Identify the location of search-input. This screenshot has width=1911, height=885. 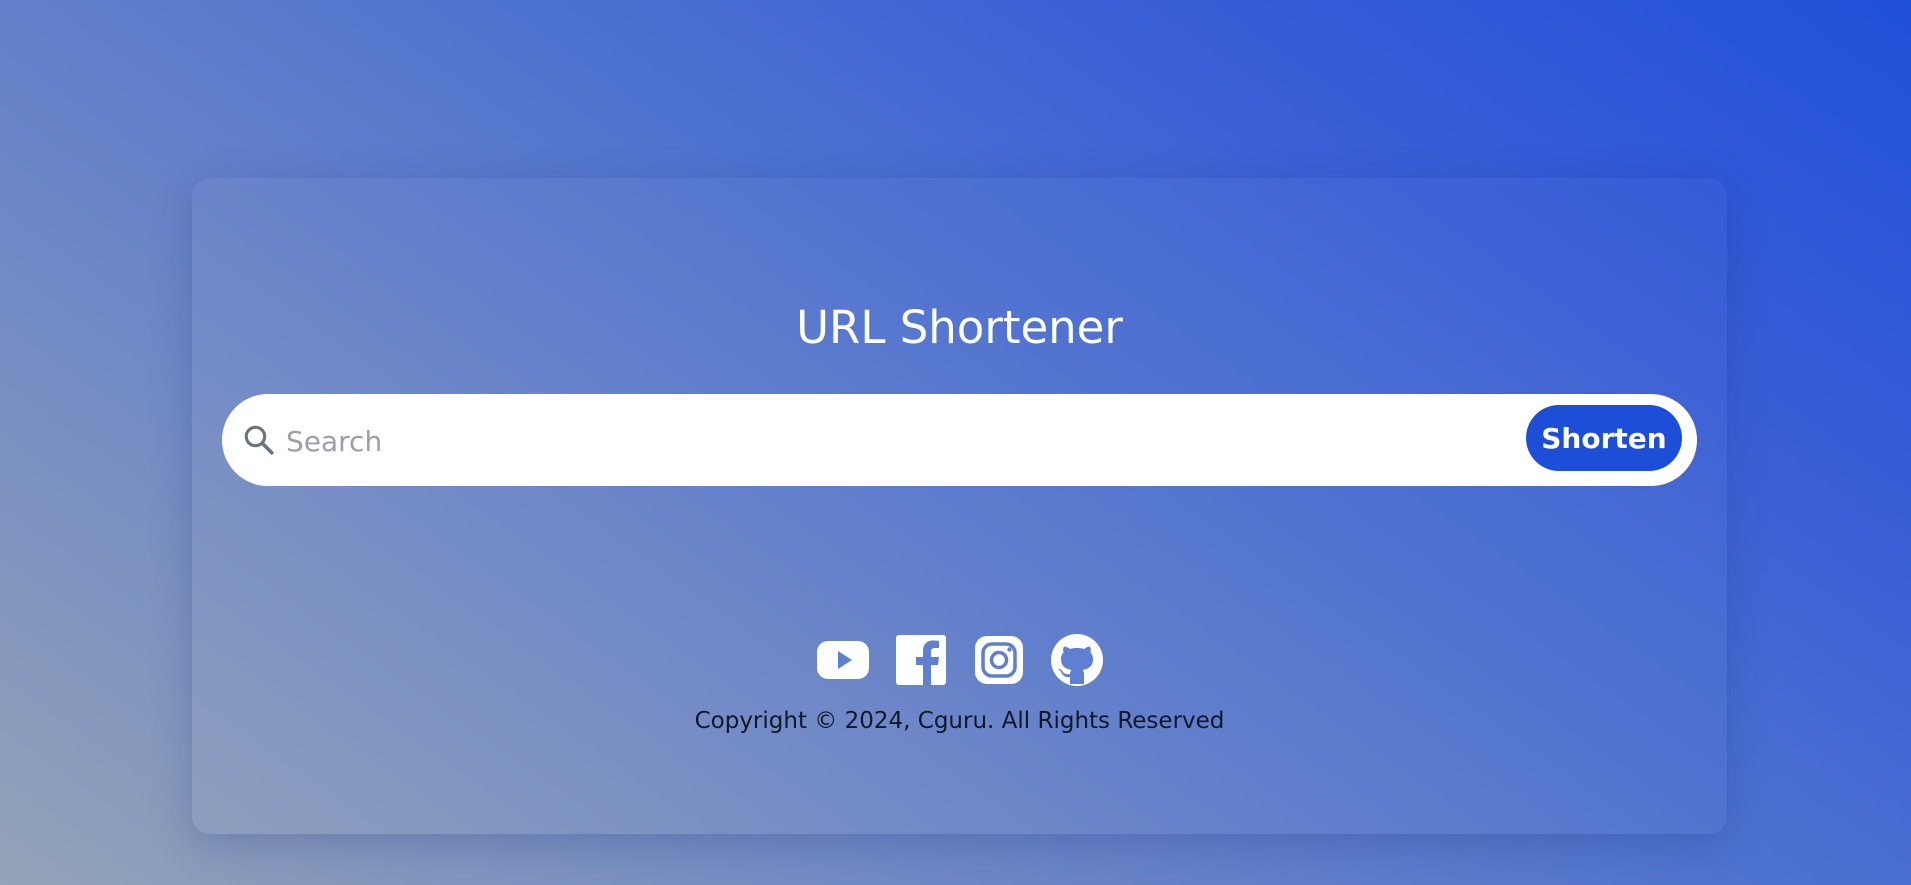
(901, 441).